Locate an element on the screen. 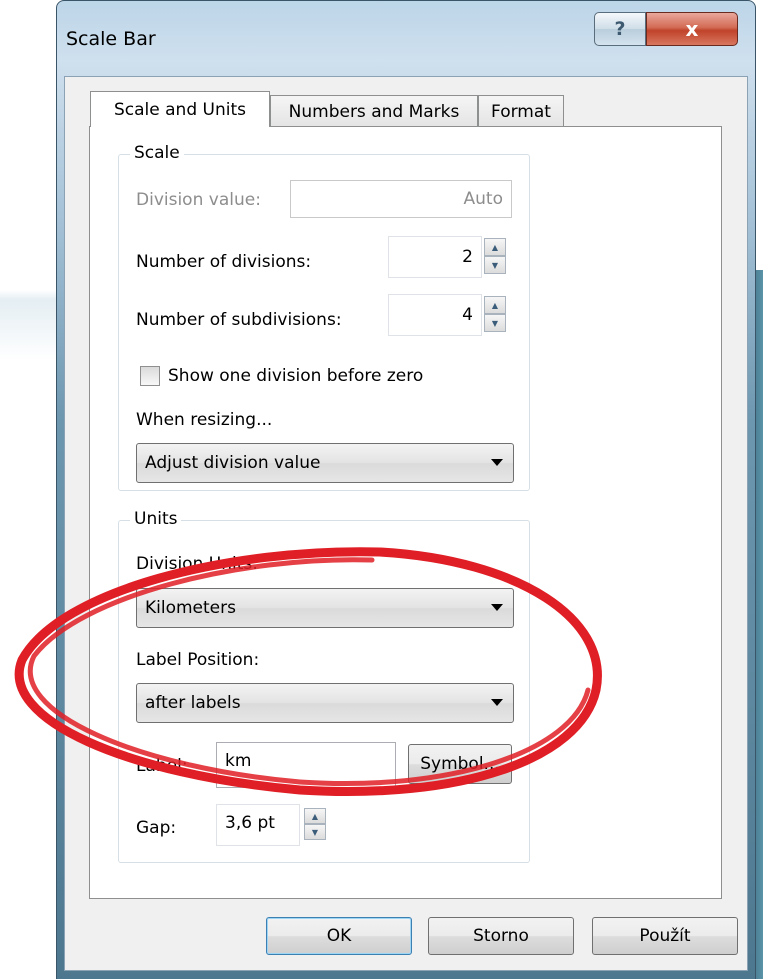  num-divisions-label: Number of divisions: is located at coordinates (224, 262).